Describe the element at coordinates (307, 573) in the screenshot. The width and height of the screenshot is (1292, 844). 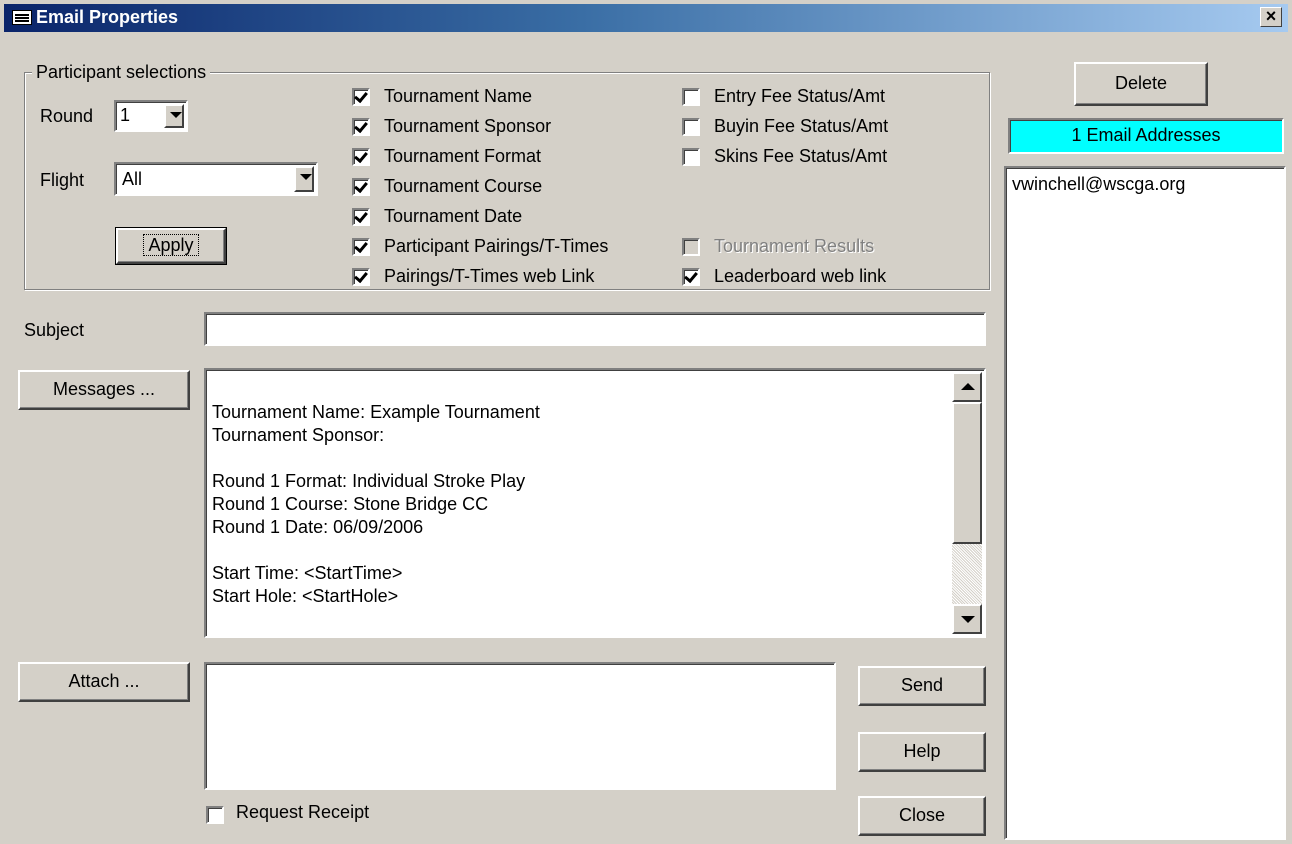
I see `message-line: Start Time: <StartTime>` at that location.